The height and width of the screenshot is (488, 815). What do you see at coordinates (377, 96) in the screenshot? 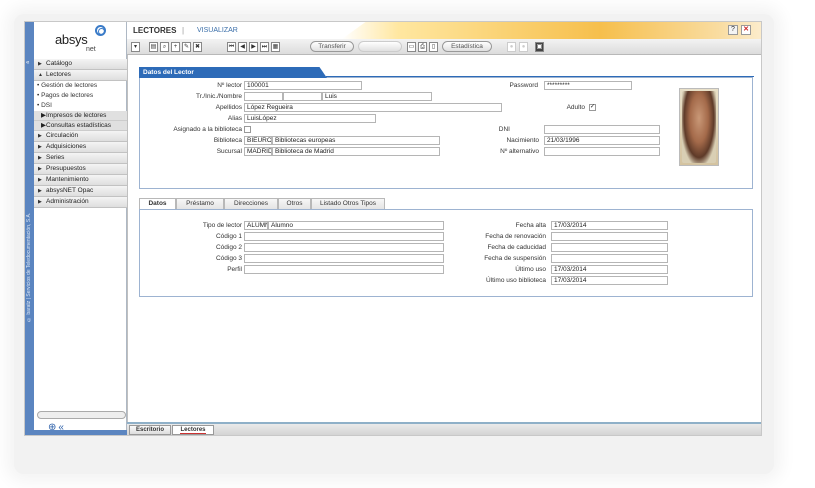
I see `nombre-field: Luis` at bounding box center [377, 96].